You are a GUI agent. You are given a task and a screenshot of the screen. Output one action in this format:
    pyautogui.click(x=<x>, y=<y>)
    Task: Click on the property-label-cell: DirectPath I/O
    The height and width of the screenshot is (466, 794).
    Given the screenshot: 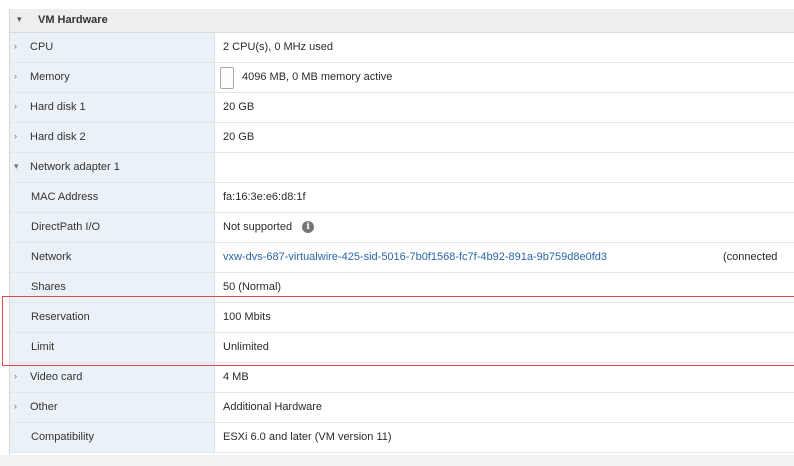 What is the action you would take?
    pyautogui.click(x=112, y=227)
    